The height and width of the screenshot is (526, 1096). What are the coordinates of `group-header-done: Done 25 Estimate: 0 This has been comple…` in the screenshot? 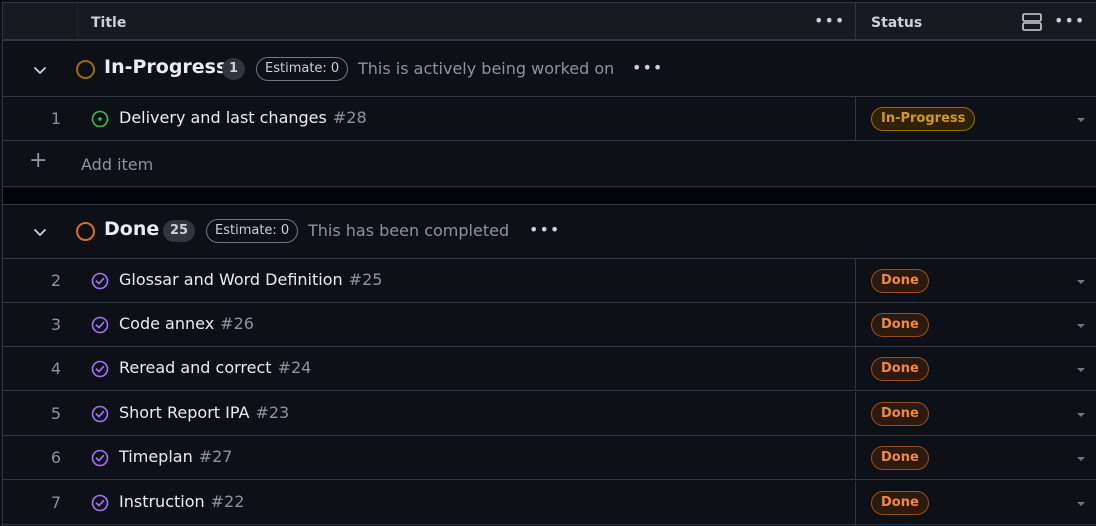 It's located at (549, 232).